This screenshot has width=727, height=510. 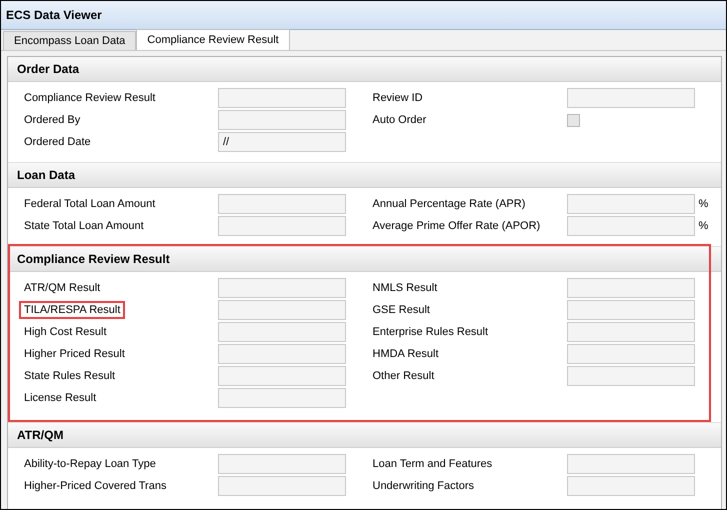 I want to click on tab: Encompass Loan Data, so click(x=69, y=40).